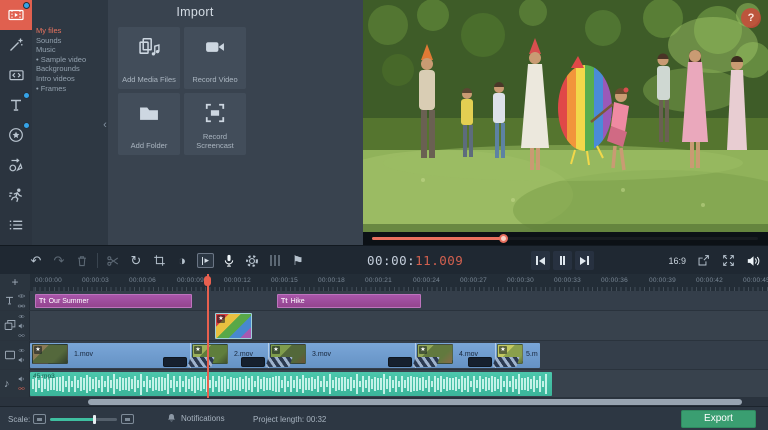  Describe the element at coordinates (536, 260) in the screenshot. I see `prev-frame-icon` at that location.